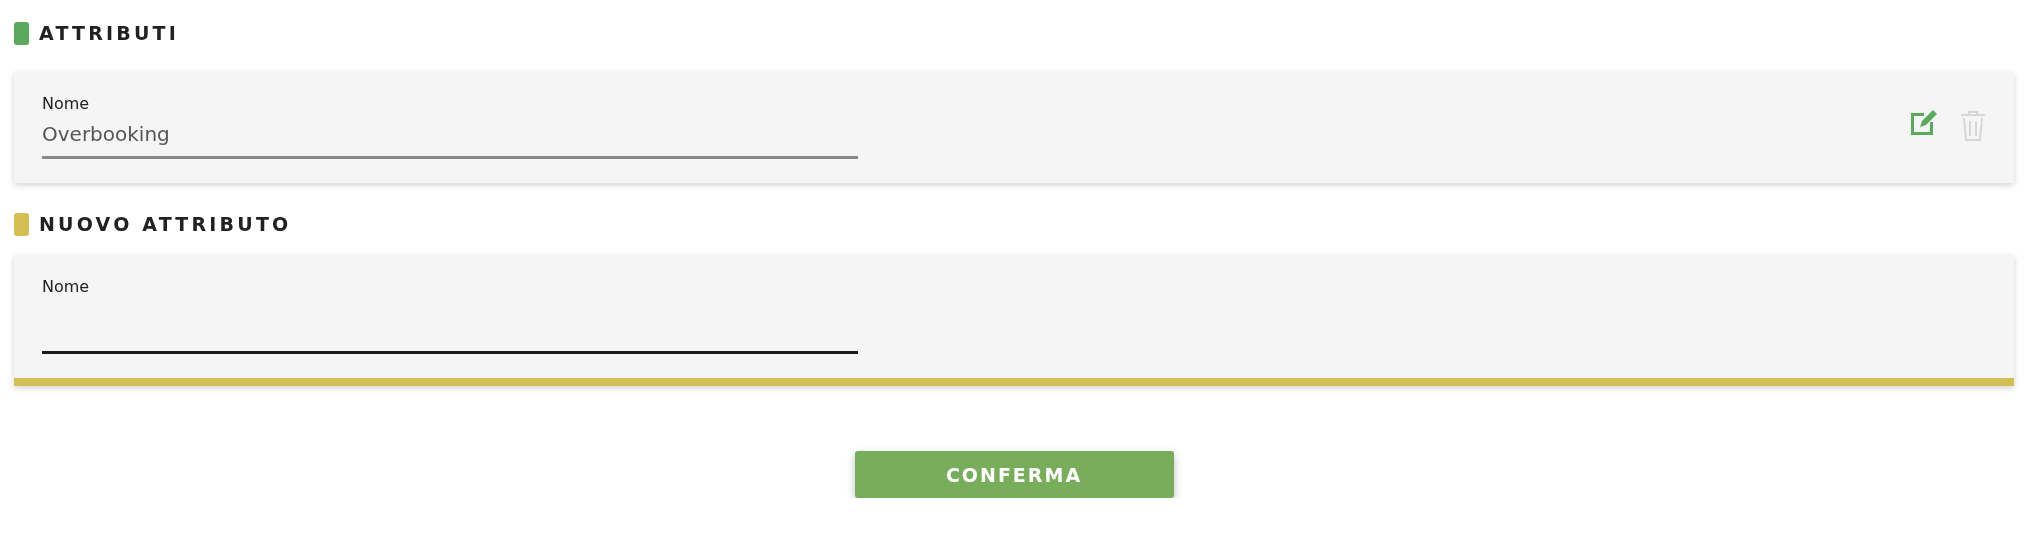 This screenshot has width=2034, height=556. What do you see at coordinates (450, 137) in the screenshot?
I see `name-field: Overbooking` at bounding box center [450, 137].